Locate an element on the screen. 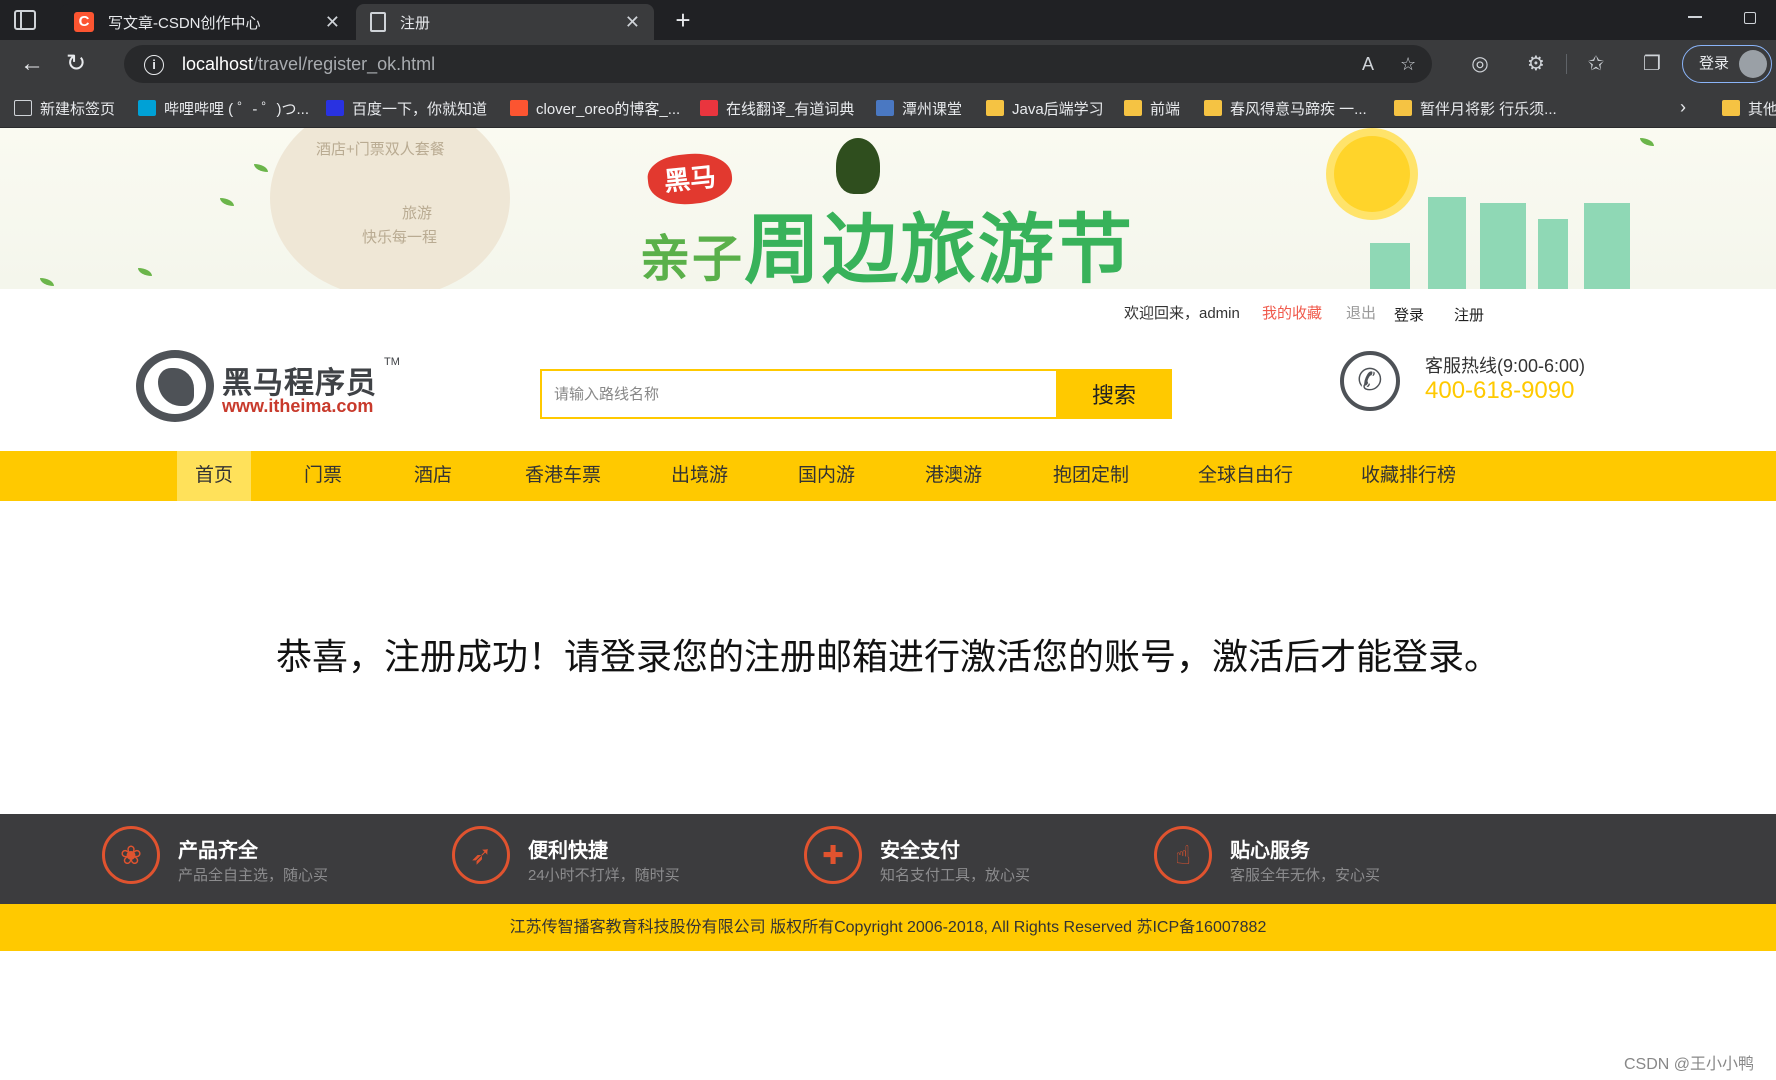 This screenshot has height=1080, width=1776. url-text: localhost/travel/register_ok.html is located at coordinates (308, 64).